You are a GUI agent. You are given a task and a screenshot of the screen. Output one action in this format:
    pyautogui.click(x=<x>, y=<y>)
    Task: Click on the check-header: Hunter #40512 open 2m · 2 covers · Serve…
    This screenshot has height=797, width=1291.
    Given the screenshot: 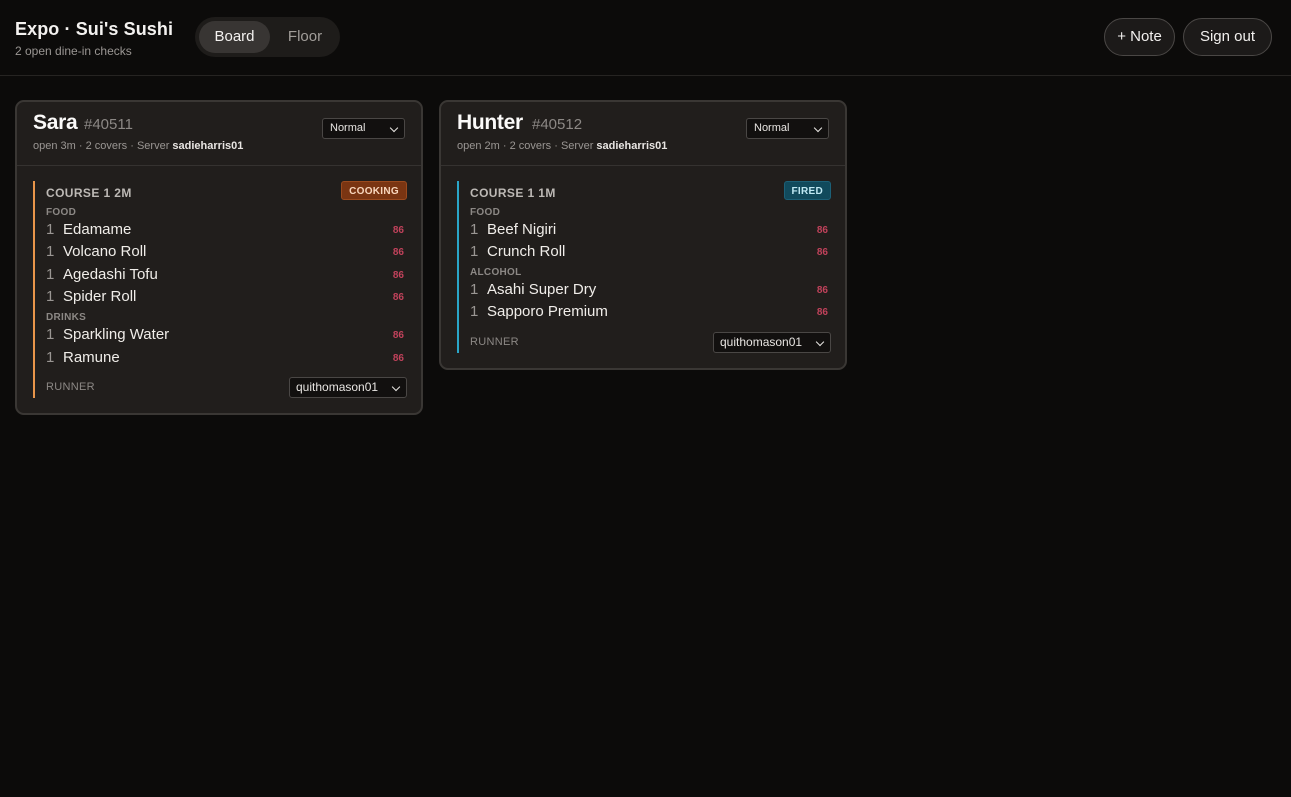 What is the action you would take?
    pyautogui.click(x=643, y=134)
    